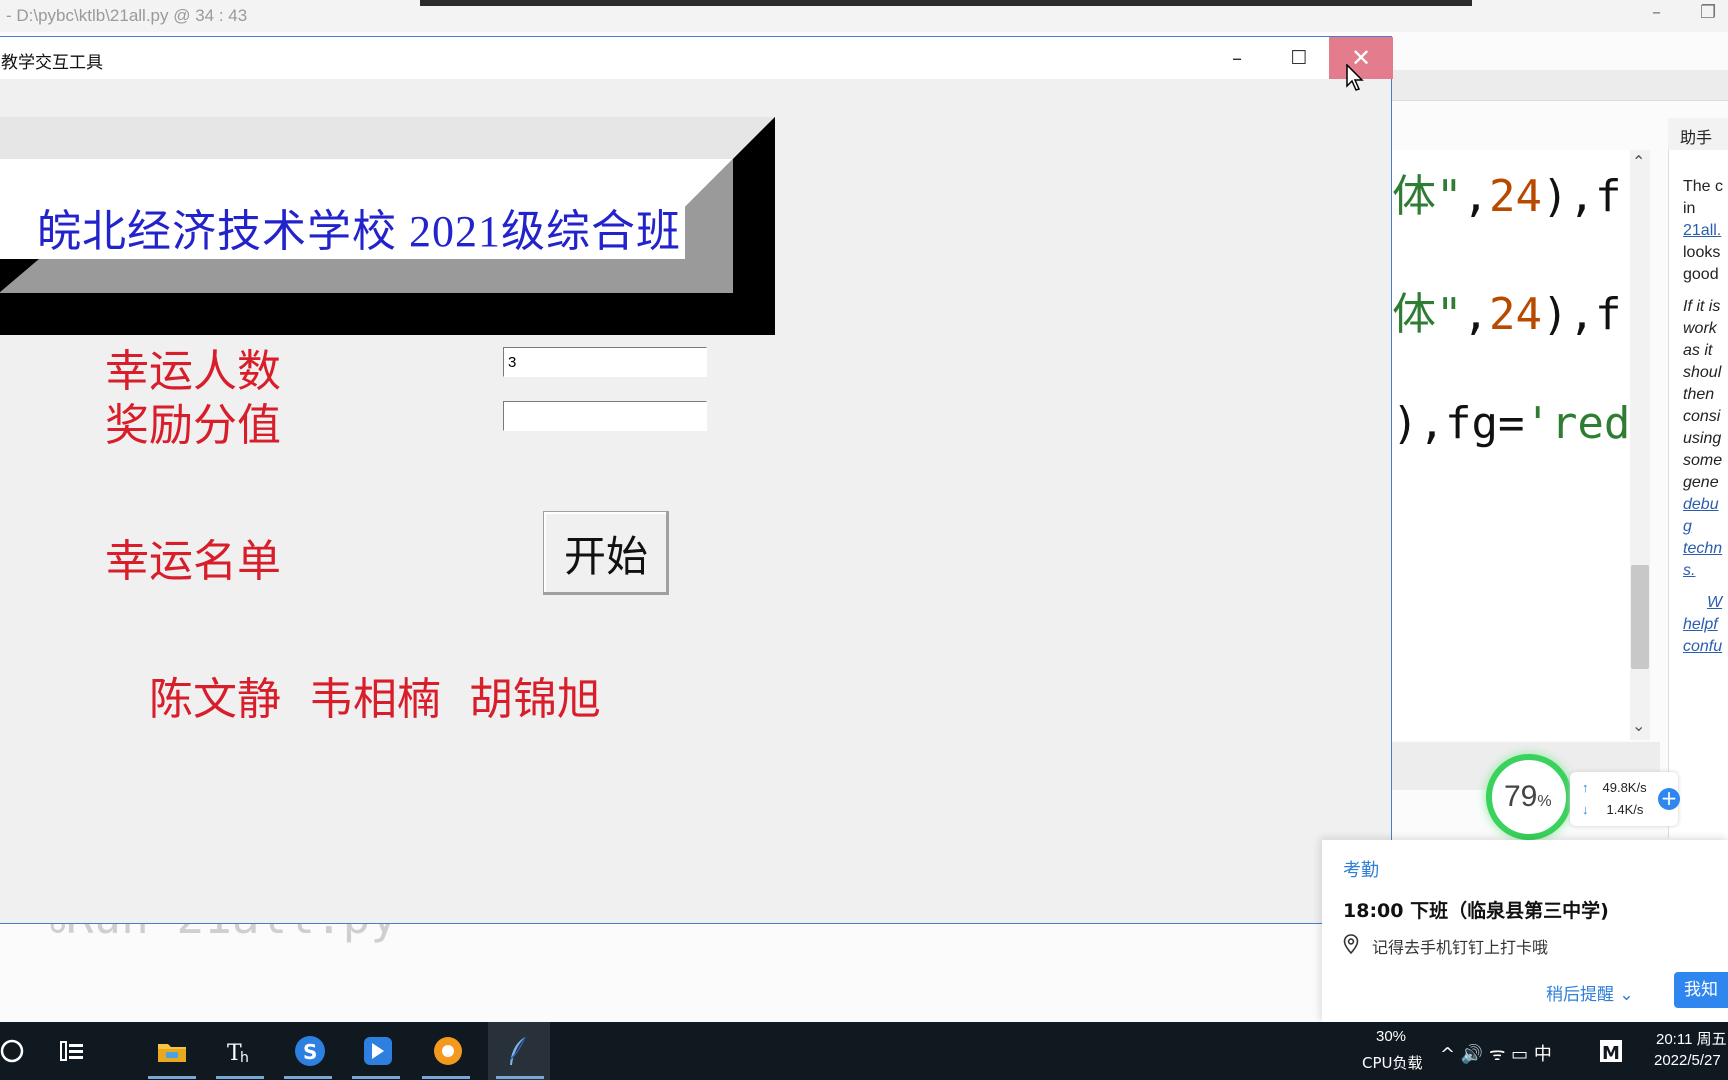  Describe the element at coordinates (172, 1077) in the screenshot. I see `explorer-running-indicator` at that location.